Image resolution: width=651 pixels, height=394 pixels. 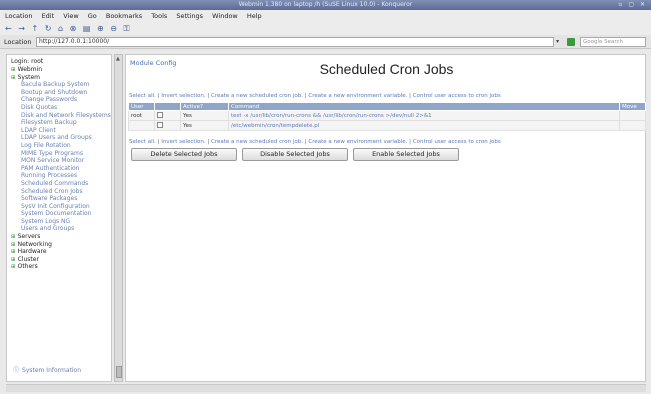 I want to click on table-row: Yes /etc/webmin/cron/tempdelete.pl, so click(x=387, y=125).